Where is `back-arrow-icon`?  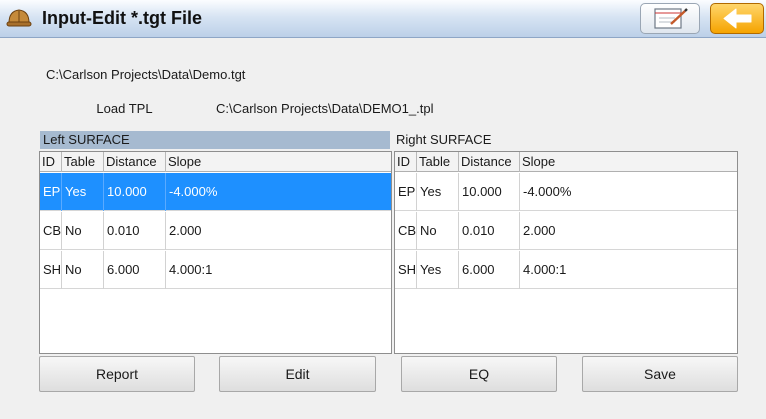 back-arrow-icon is located at coordinates (737, 18).